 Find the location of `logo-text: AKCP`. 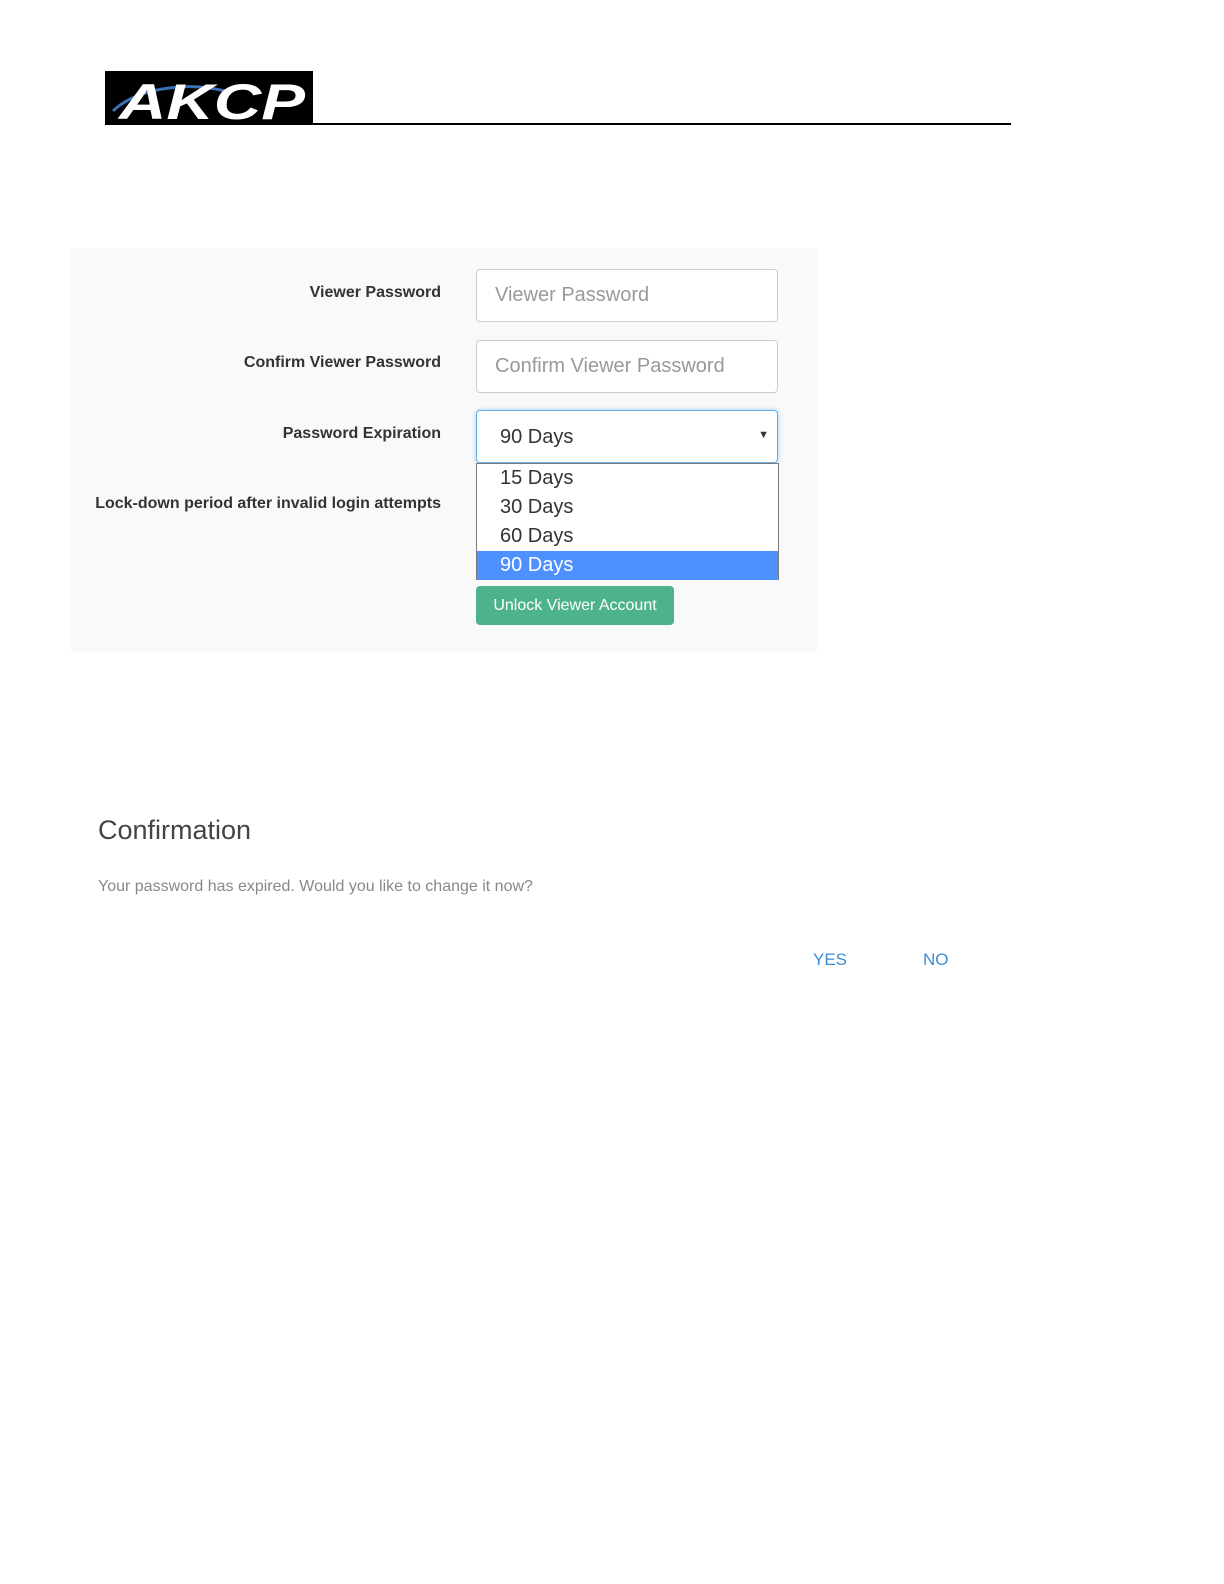

logo-text: AKCP is located at coordinates (210, 99).